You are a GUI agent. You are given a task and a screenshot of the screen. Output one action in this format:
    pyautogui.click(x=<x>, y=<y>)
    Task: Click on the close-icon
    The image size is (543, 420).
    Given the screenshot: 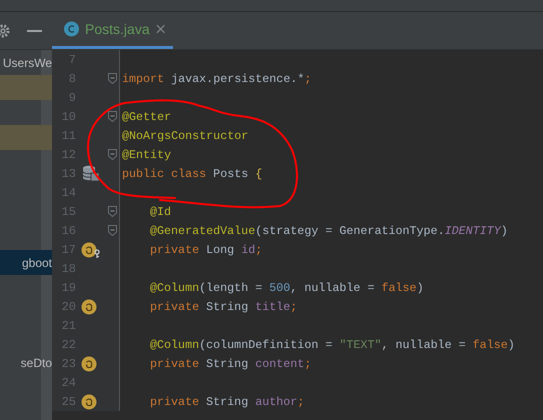 What is the action you would take?
    pyautogui.click(x=160, y=29)
    